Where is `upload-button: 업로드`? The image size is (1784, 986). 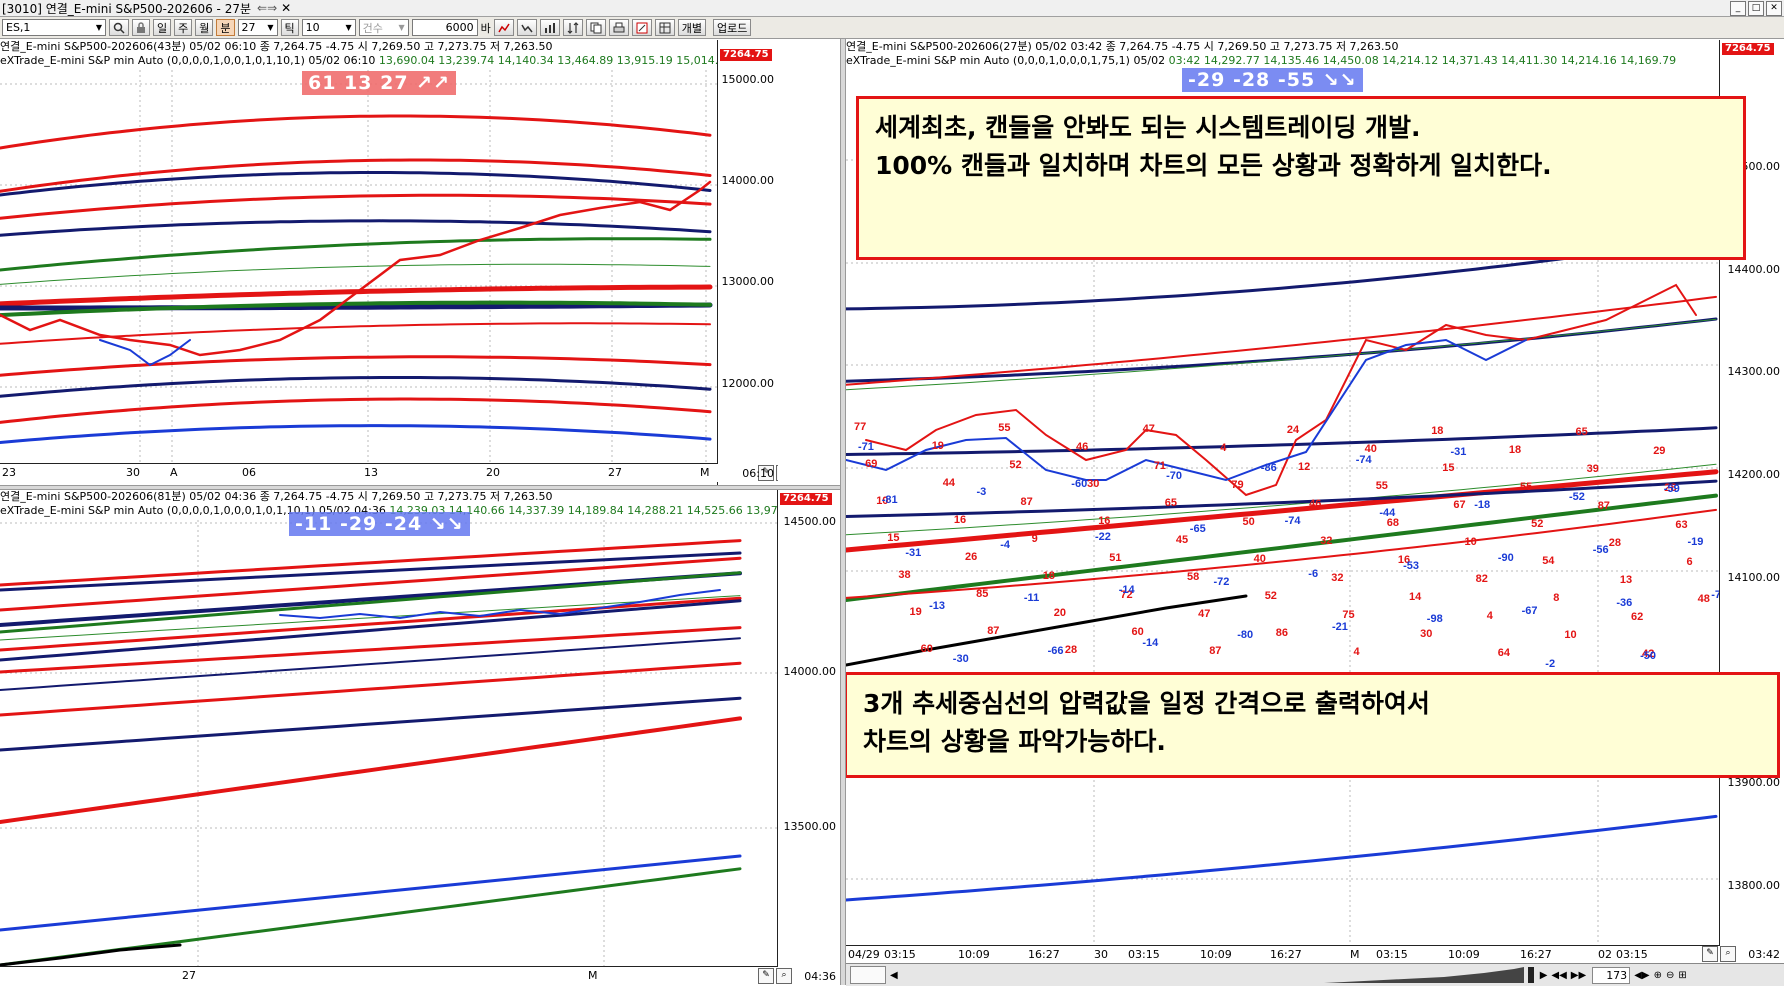
upload-button: 업로드 is located at coordinates (732, 27).